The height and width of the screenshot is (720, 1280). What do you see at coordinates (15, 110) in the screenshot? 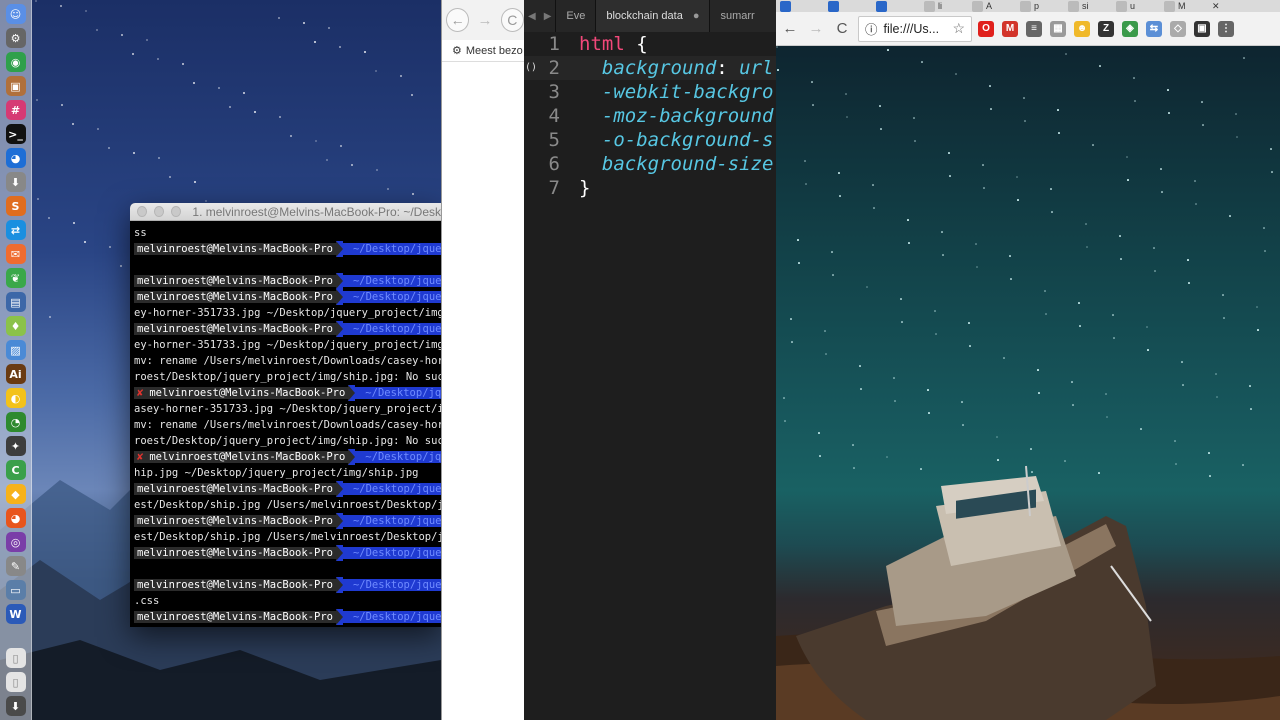
I see `slack-icon: #` at bounding box center [15, 110].